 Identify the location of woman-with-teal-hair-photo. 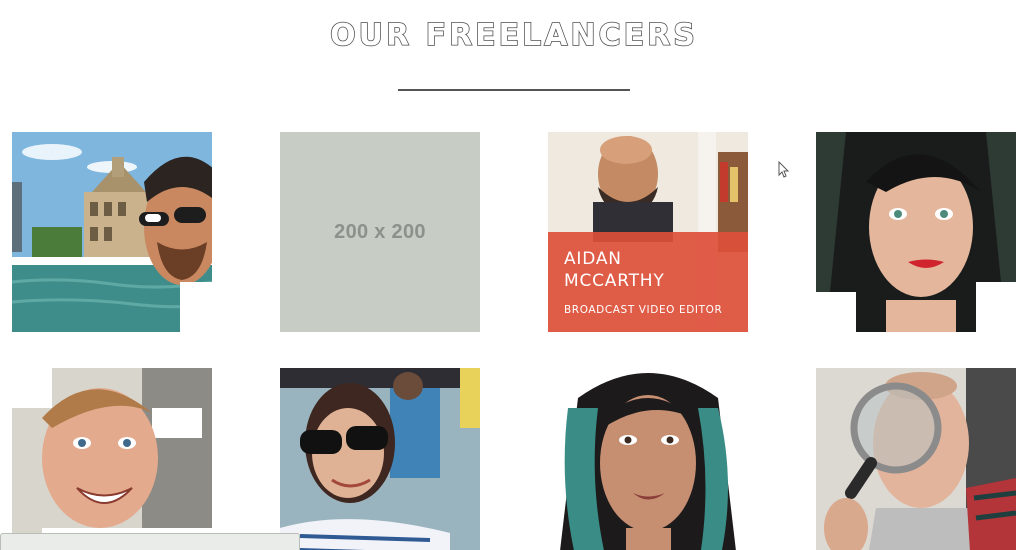
(648, 459).